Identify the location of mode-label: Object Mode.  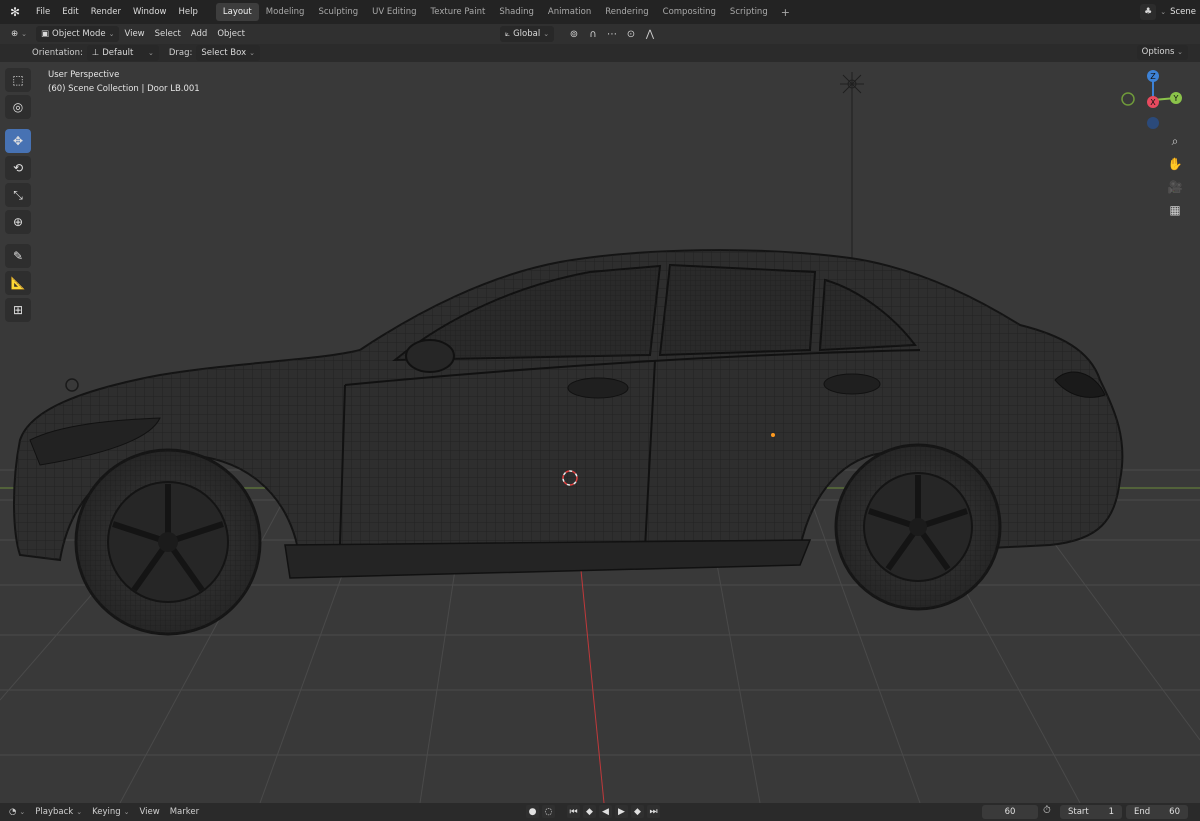
(79, 34).